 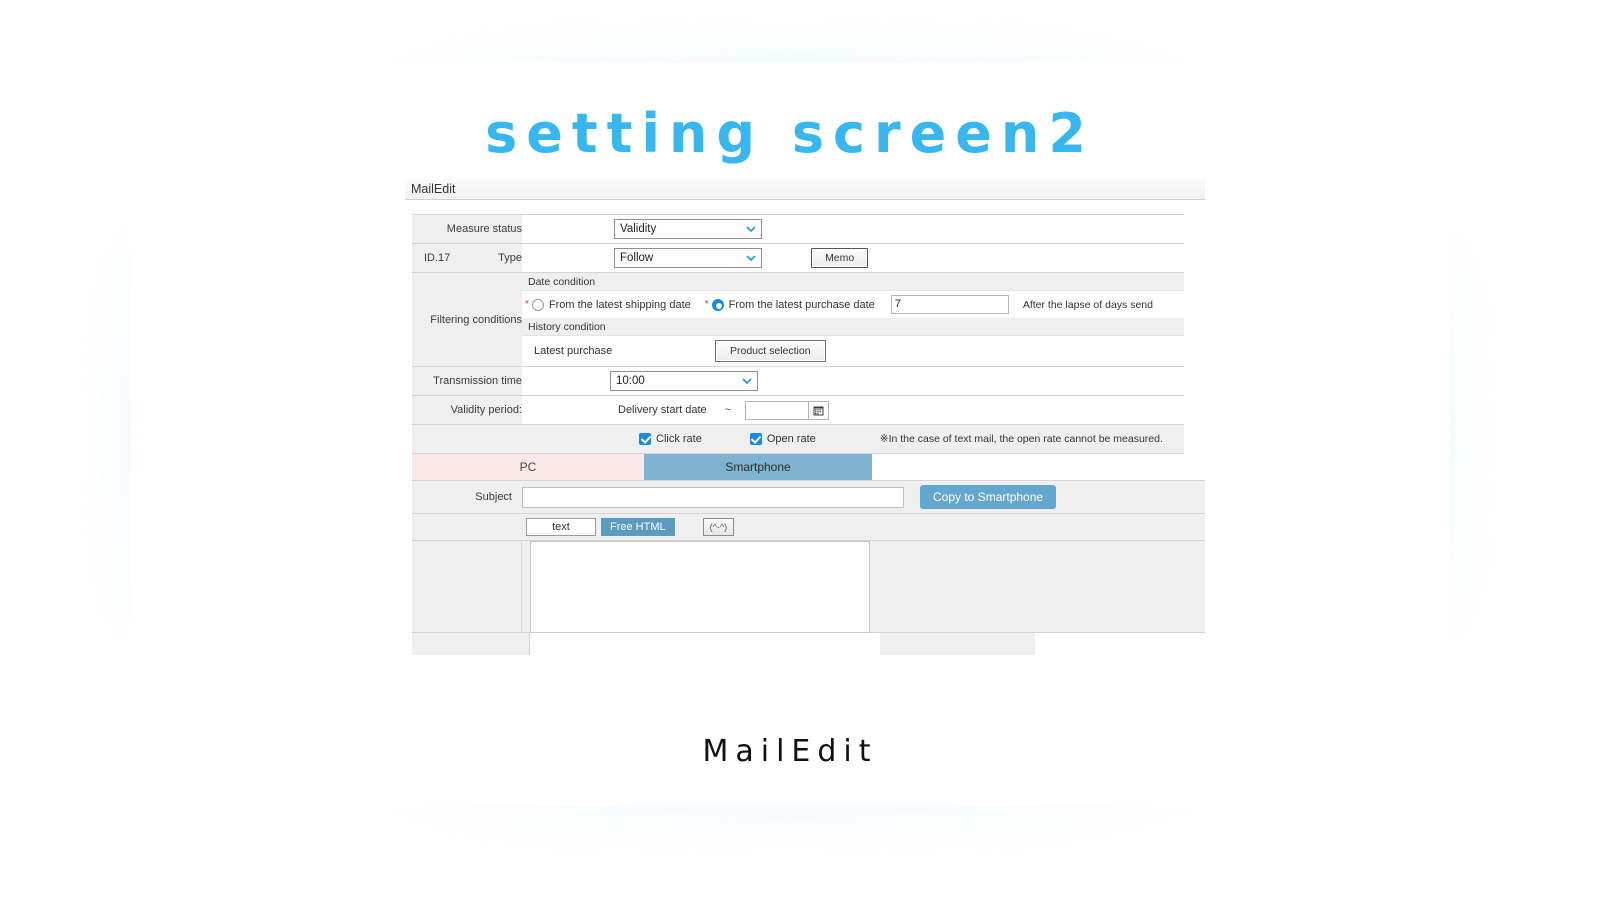 What do you see at coordinates (684, 381) in the screenshot?
I see `transmission-time-select: 10:00` at bounding box center [684, 381].